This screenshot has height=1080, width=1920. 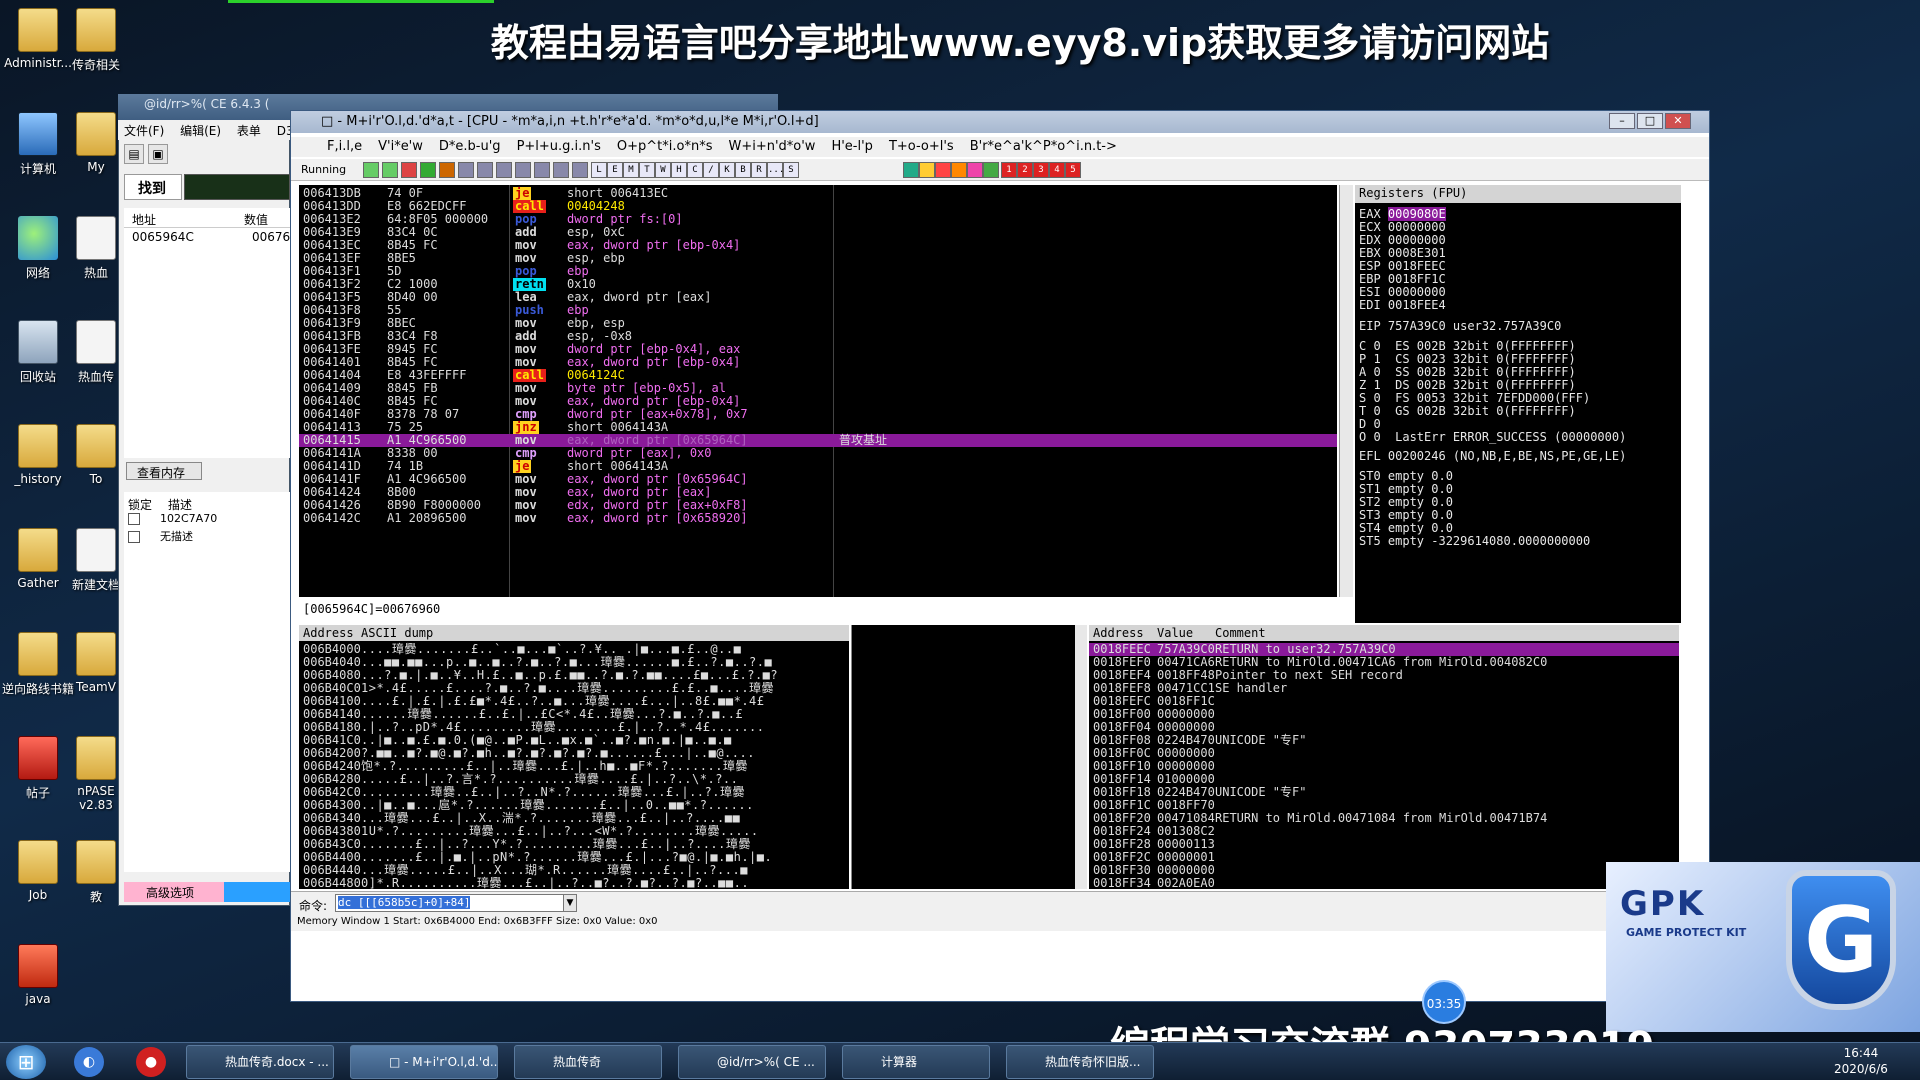 I want to click on disasm-row: 00641404 E8 43FEFFFF call 0064124C, so click(x=818, y=375).